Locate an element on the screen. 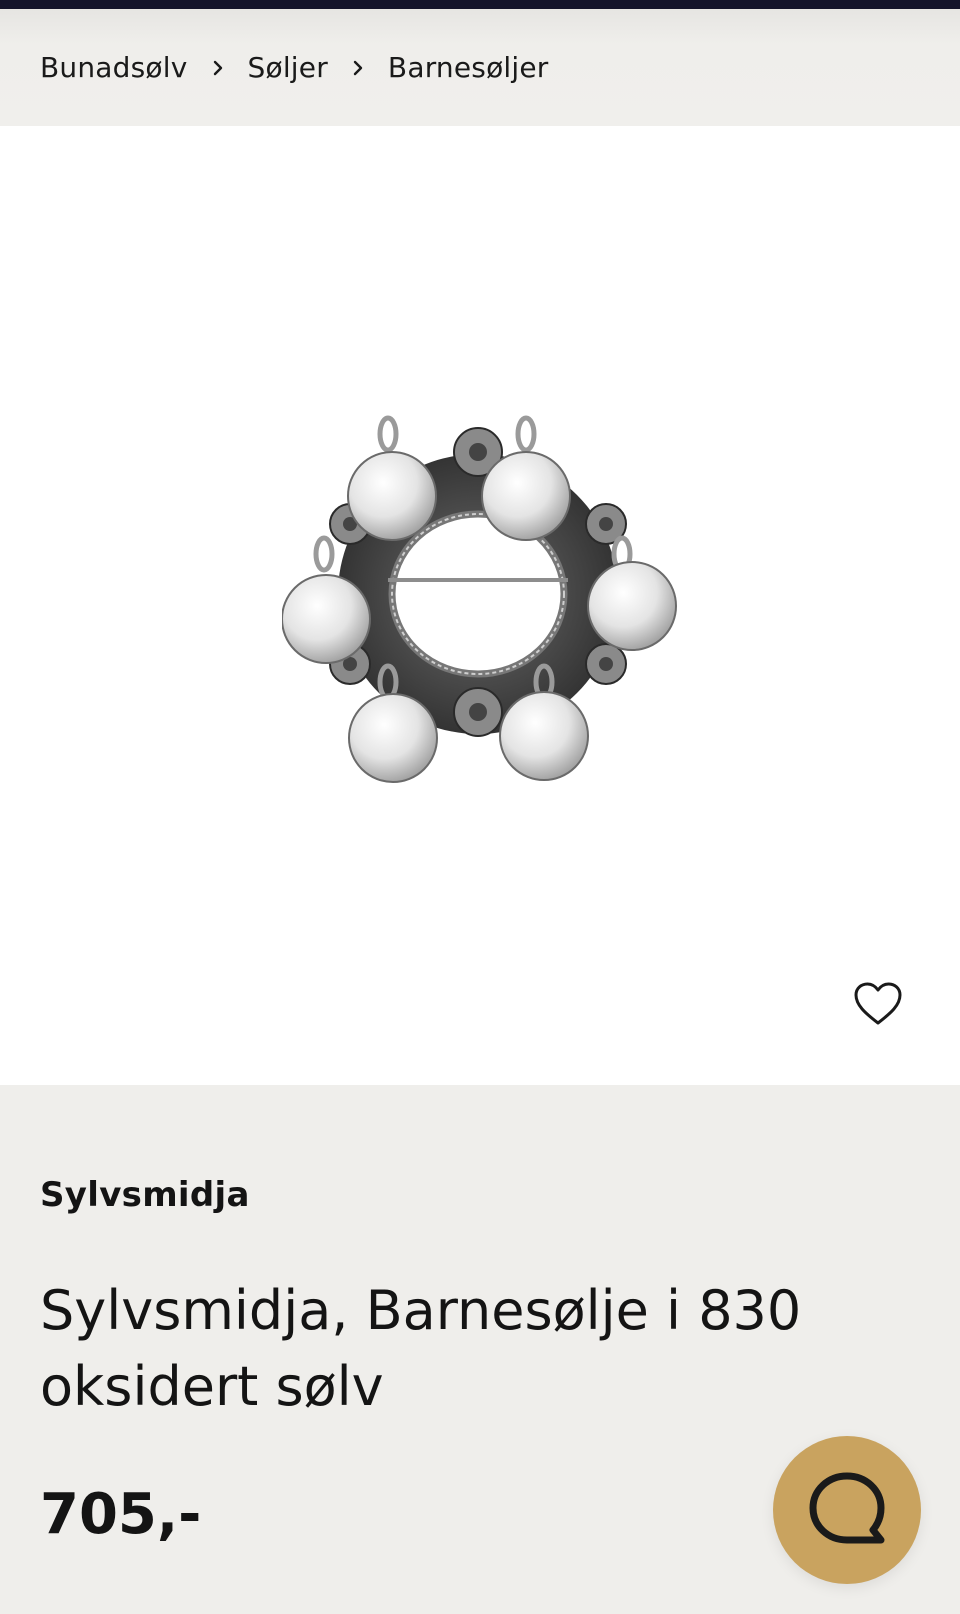 This screenshot has height=1614, width=960. favorite-button is located at coordinates (878, 1004).